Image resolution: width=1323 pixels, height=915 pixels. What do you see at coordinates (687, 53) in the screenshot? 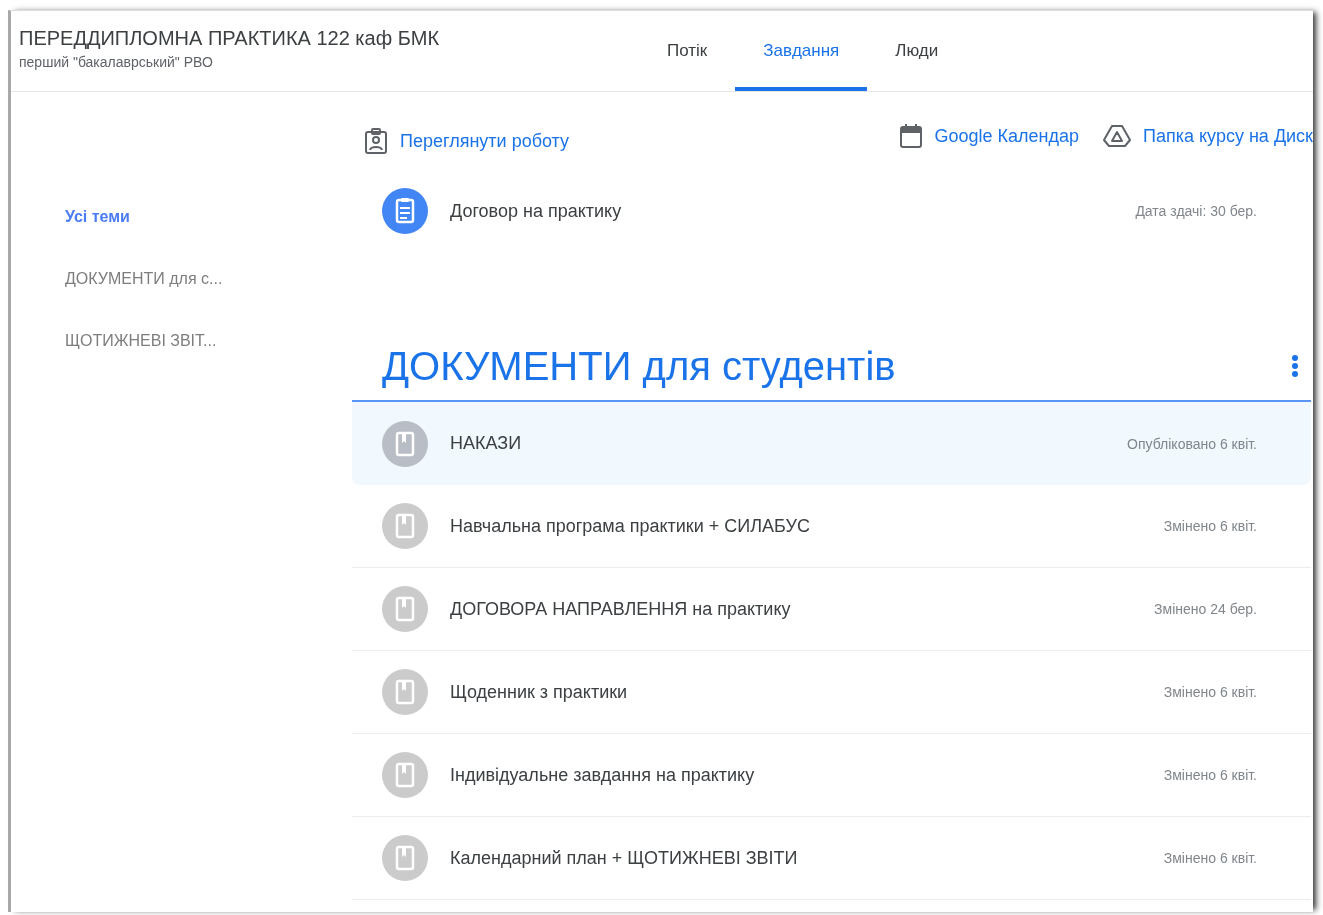
I see `tab: Потік` at bounding box center [687, 53].